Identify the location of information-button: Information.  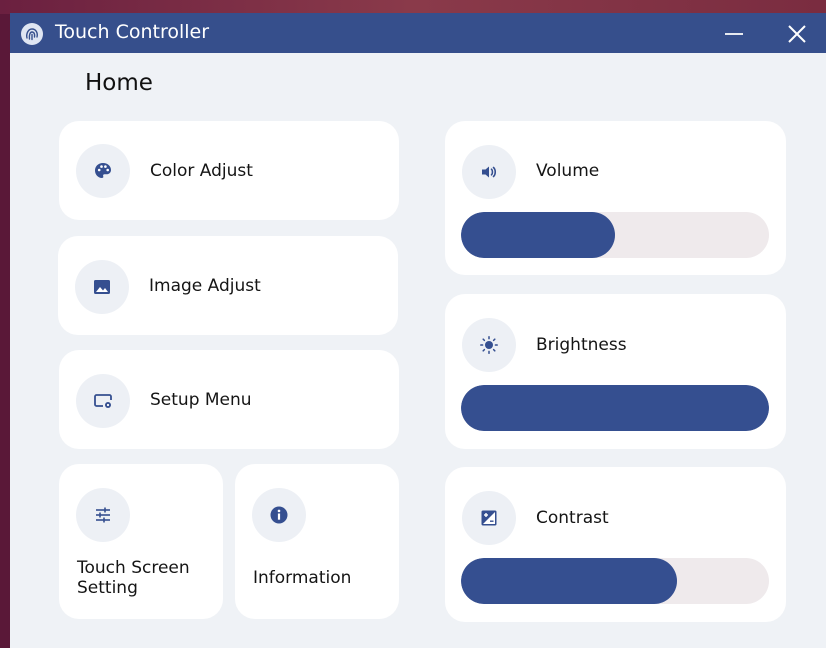
(317, 541).